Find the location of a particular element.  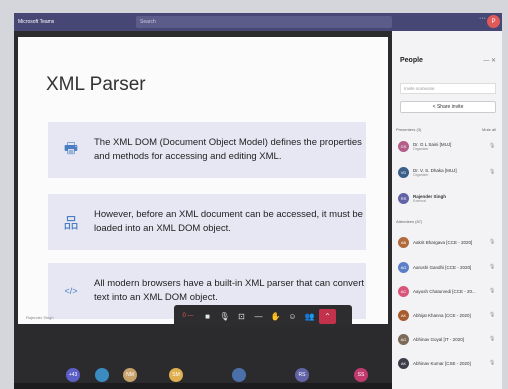

participant-name: Abhinav Kumar [CSE - 2020] is located at coordinates (442, 363).